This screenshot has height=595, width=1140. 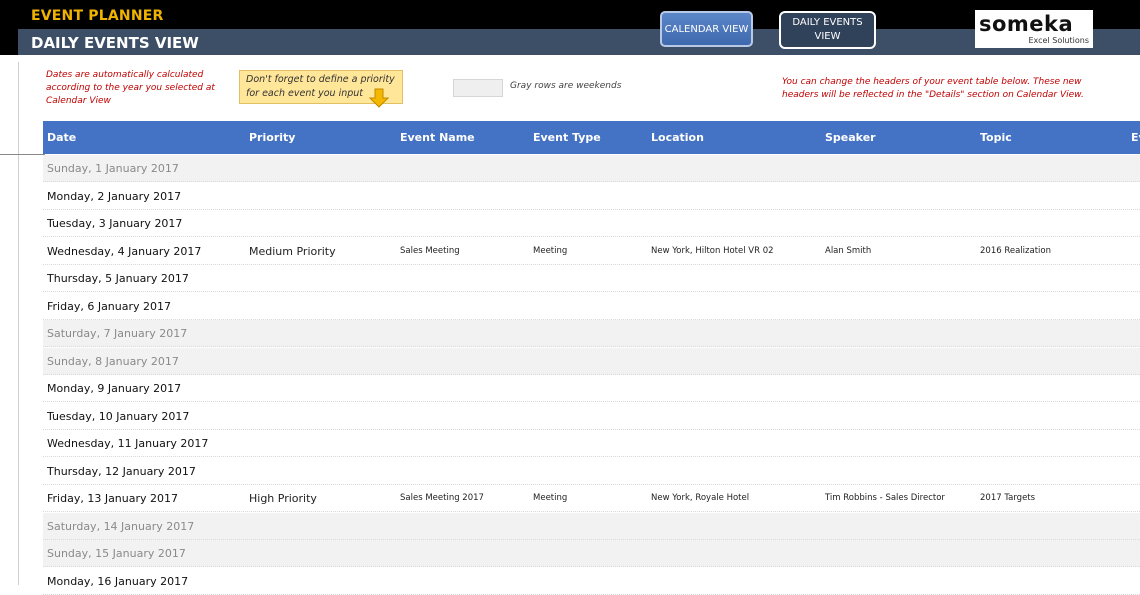 I want to click on calendar-view-button: CALENDAR VIEW, so click(x=706, y=29).